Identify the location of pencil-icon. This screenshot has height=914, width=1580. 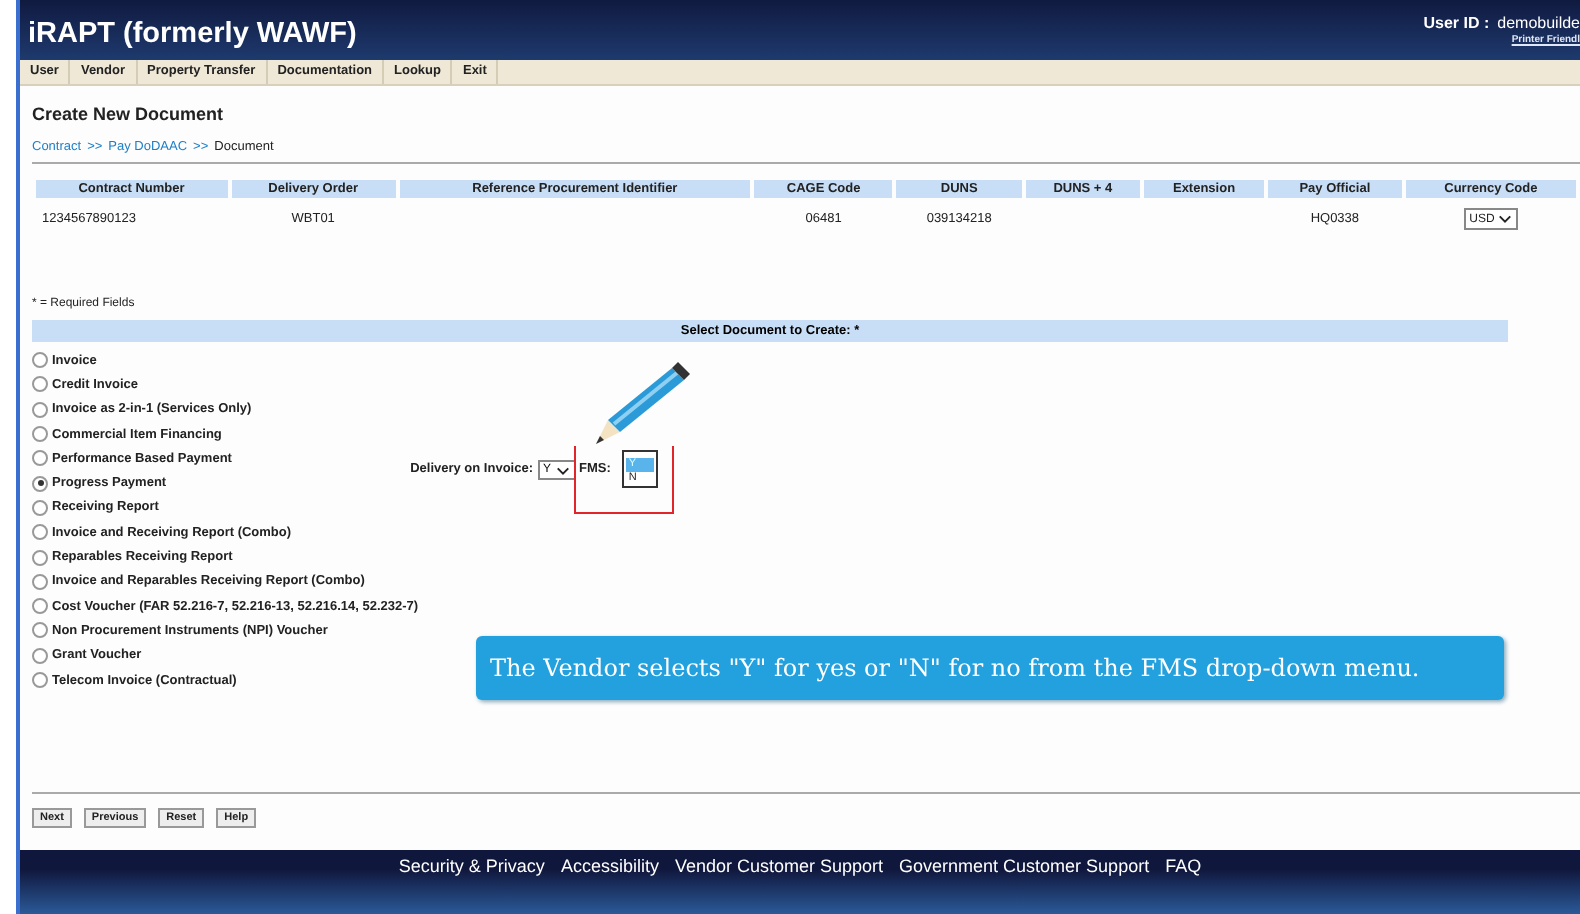
(642, 404).